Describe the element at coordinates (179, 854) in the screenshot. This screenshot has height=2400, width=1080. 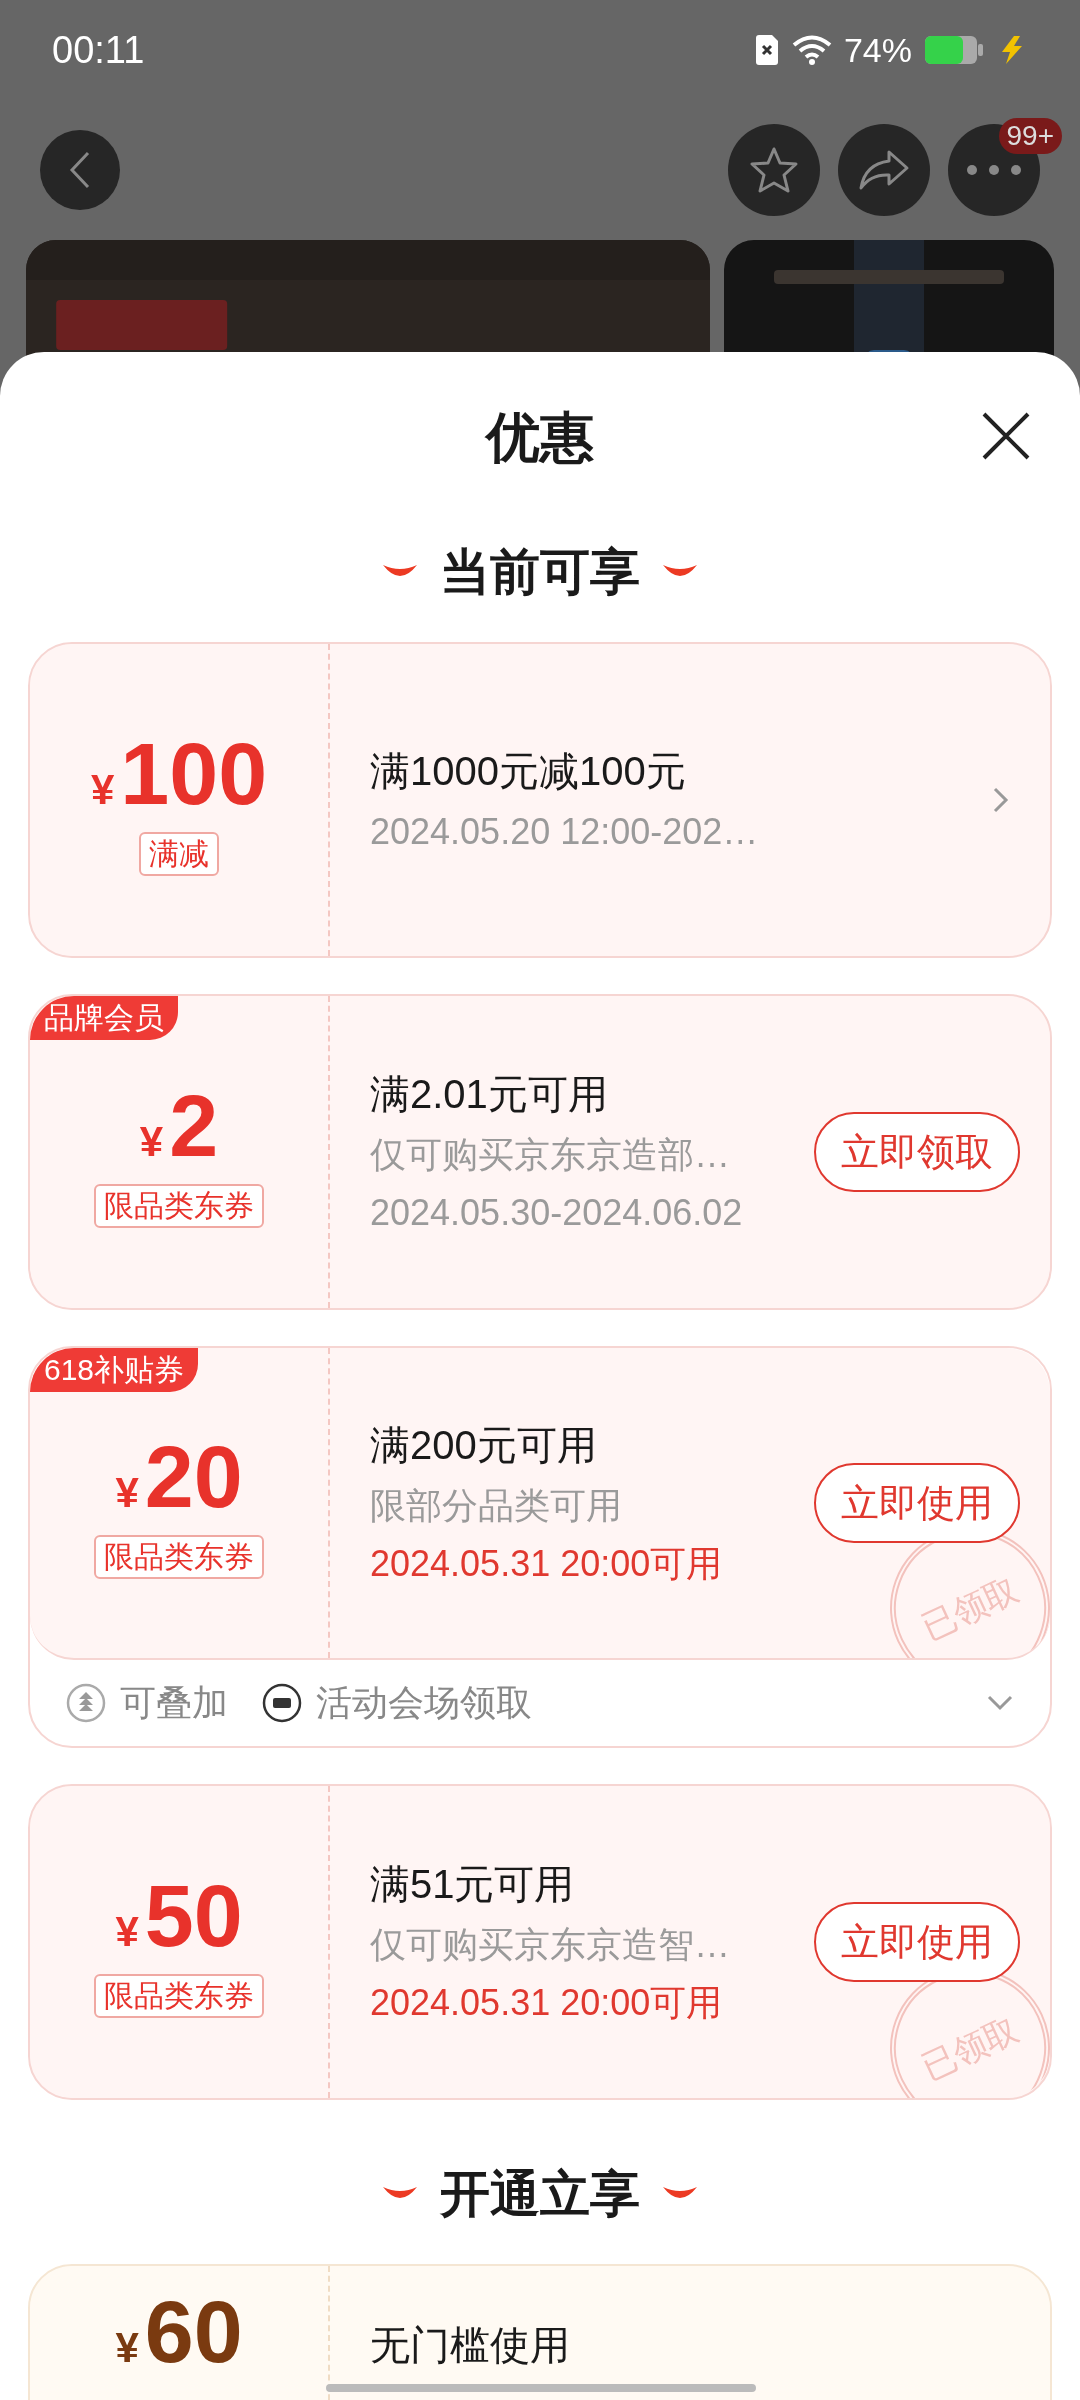
I see `coupon-tag: 满减` at that location.